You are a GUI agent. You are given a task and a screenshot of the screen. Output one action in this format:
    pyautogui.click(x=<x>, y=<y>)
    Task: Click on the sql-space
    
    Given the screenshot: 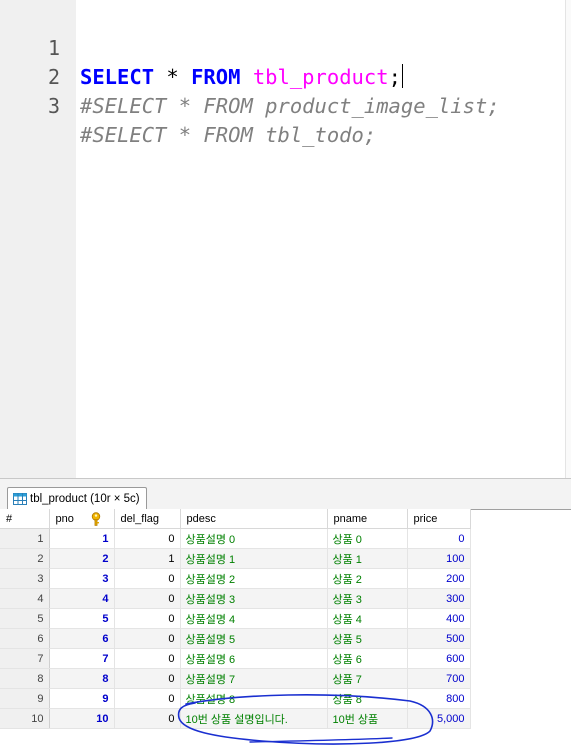 What is the action you would take?
    pyautogui.click(x=246, y=77)
    